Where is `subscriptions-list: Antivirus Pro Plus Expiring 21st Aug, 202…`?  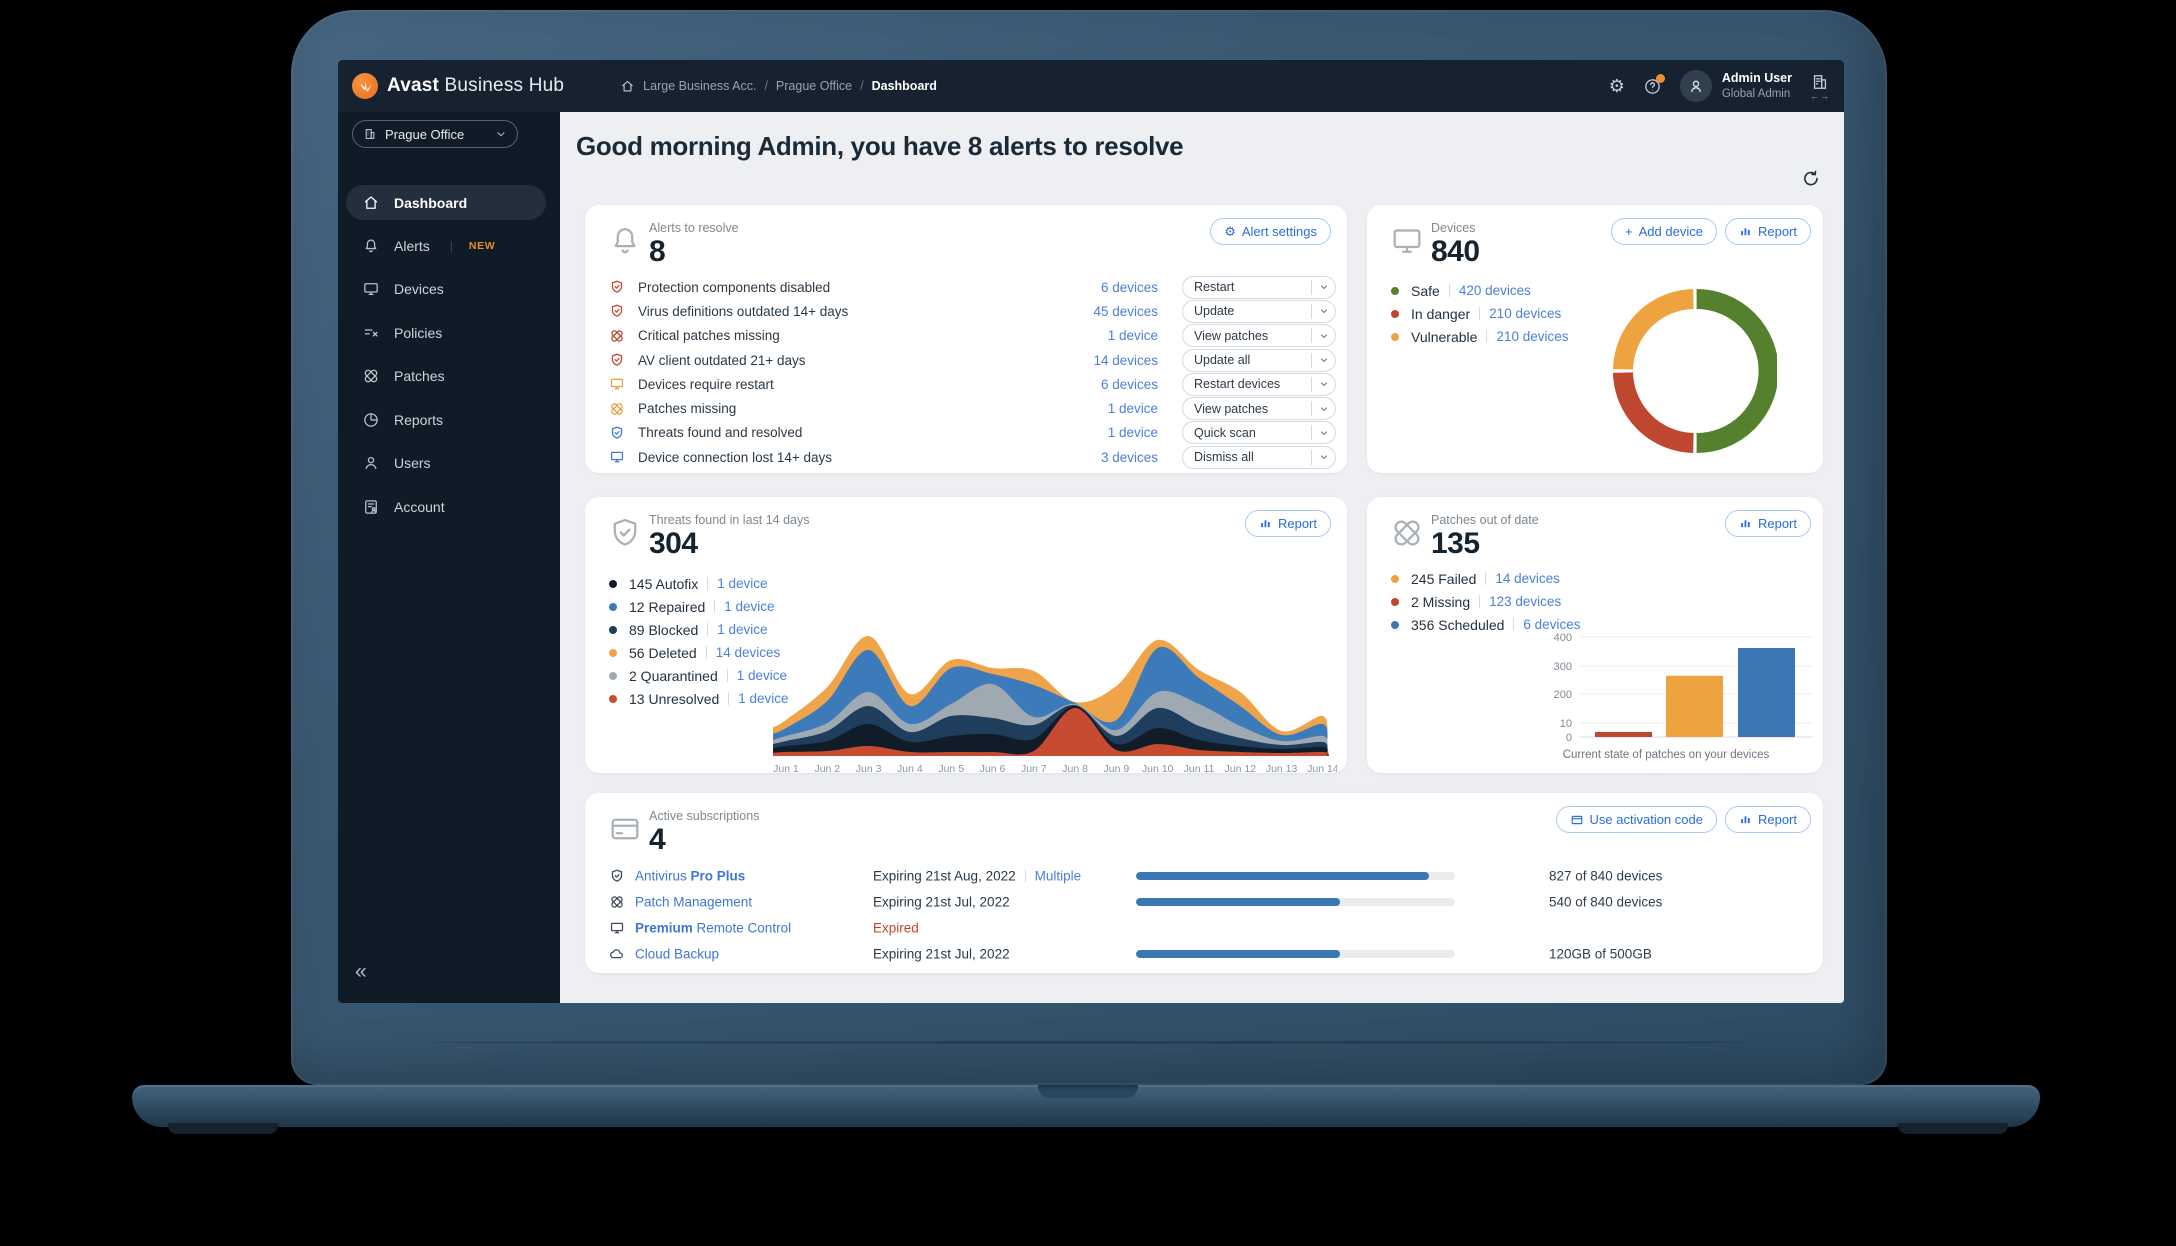
subscriptions-list: Antivirus Pro Plus Expiring 21st Aug, 202… is located at coordinates (1210, 915).